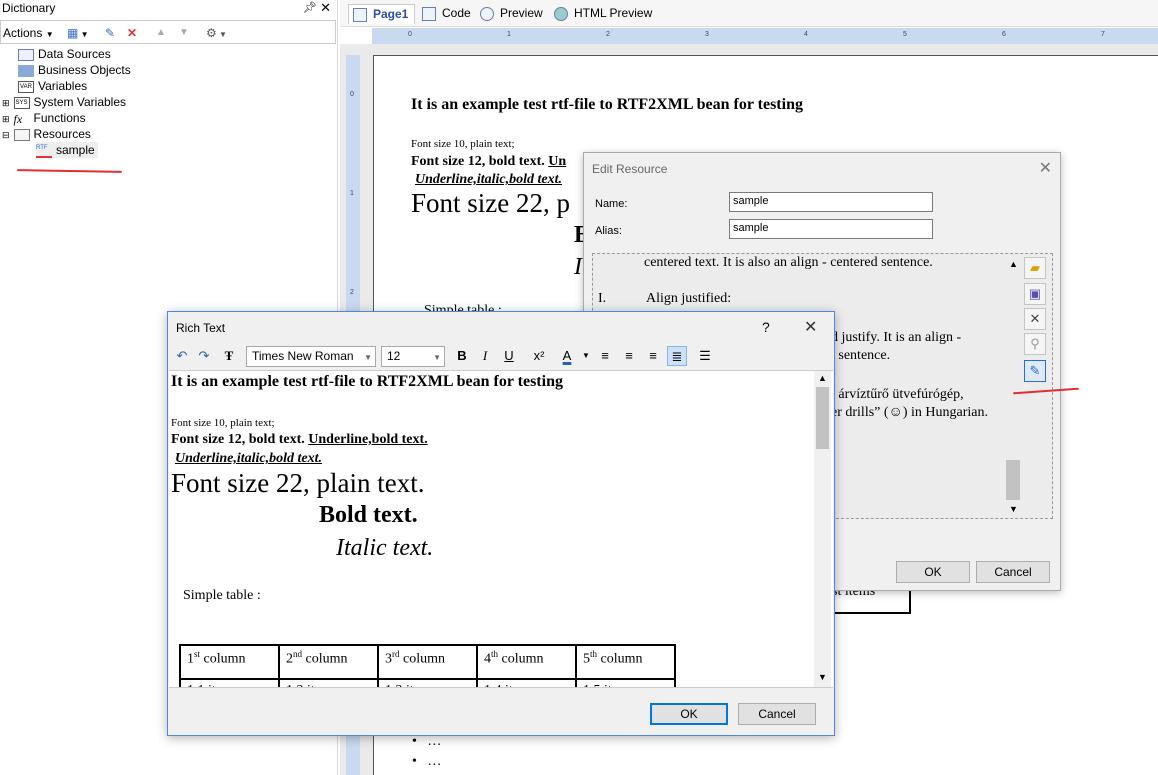  I want to click on dictionary-toolbar: Actions ▼ ▦ ▼ ✎ ✕ ▲ ▼ ⚙ ▼, so click(168, 32).